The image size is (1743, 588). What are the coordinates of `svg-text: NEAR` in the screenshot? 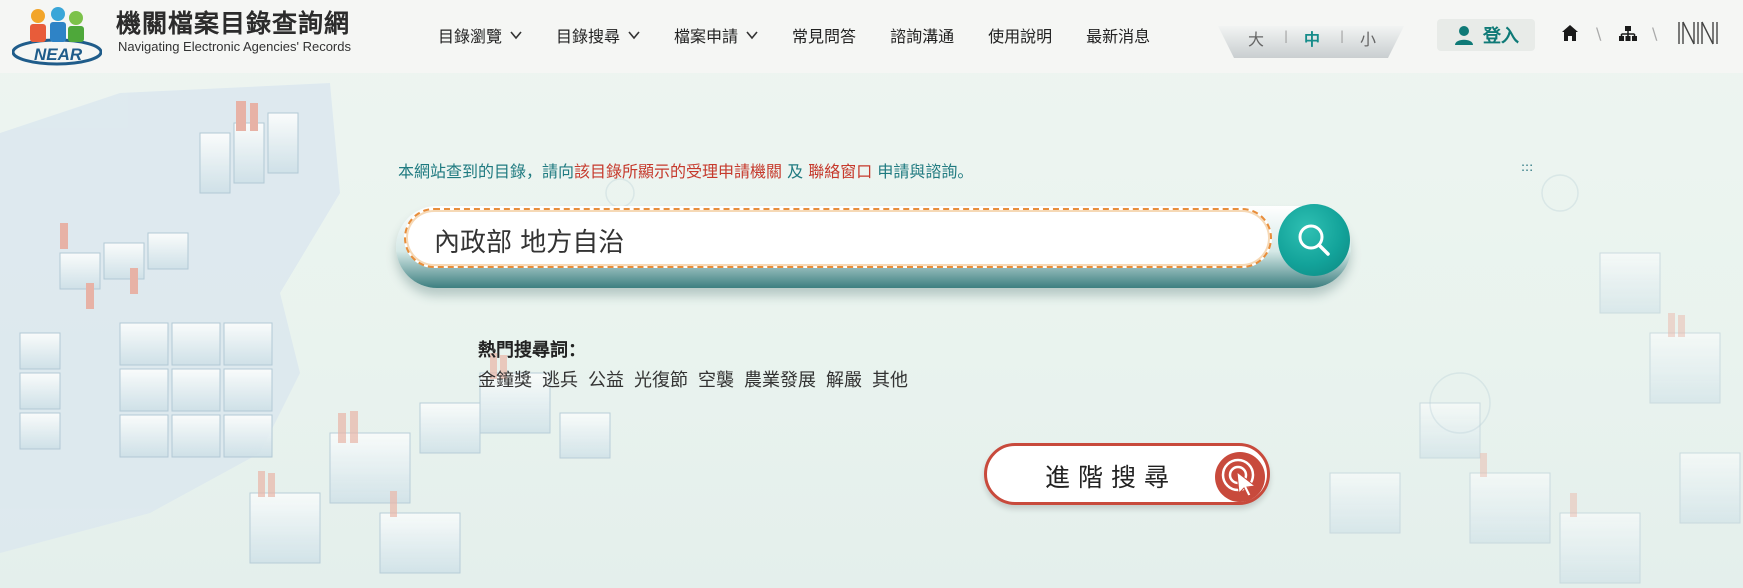 It's located at (58, 54).